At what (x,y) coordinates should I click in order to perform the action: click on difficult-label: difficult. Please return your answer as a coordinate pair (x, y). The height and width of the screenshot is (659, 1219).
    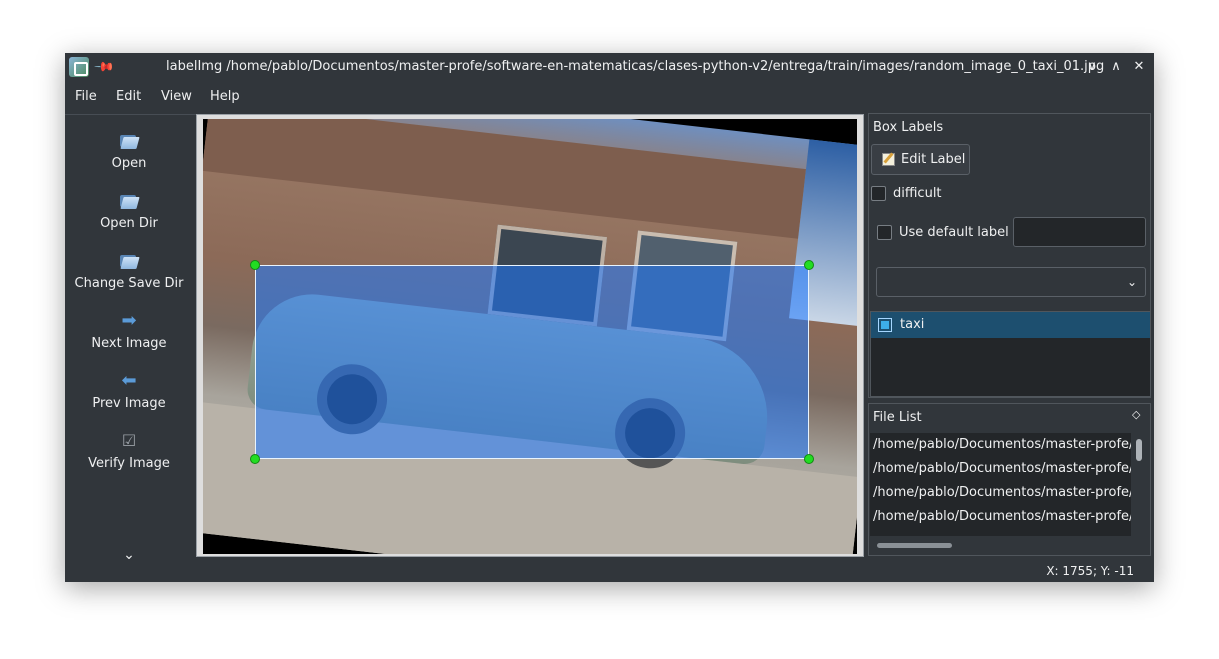
    Looking at the image, I should click on (917, 193).